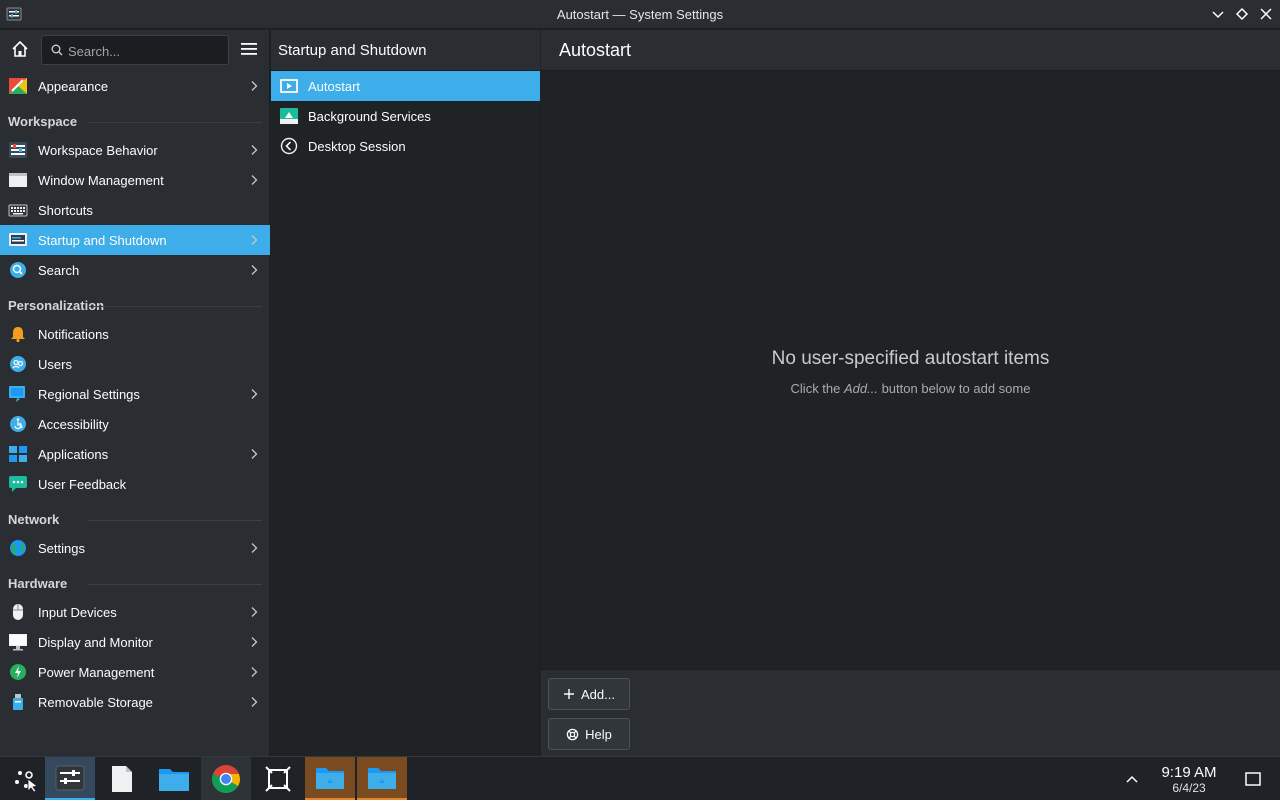 The image size is (1280, 800). I want to click on title-bar: Autostart — System Settings, so click(640, 14).